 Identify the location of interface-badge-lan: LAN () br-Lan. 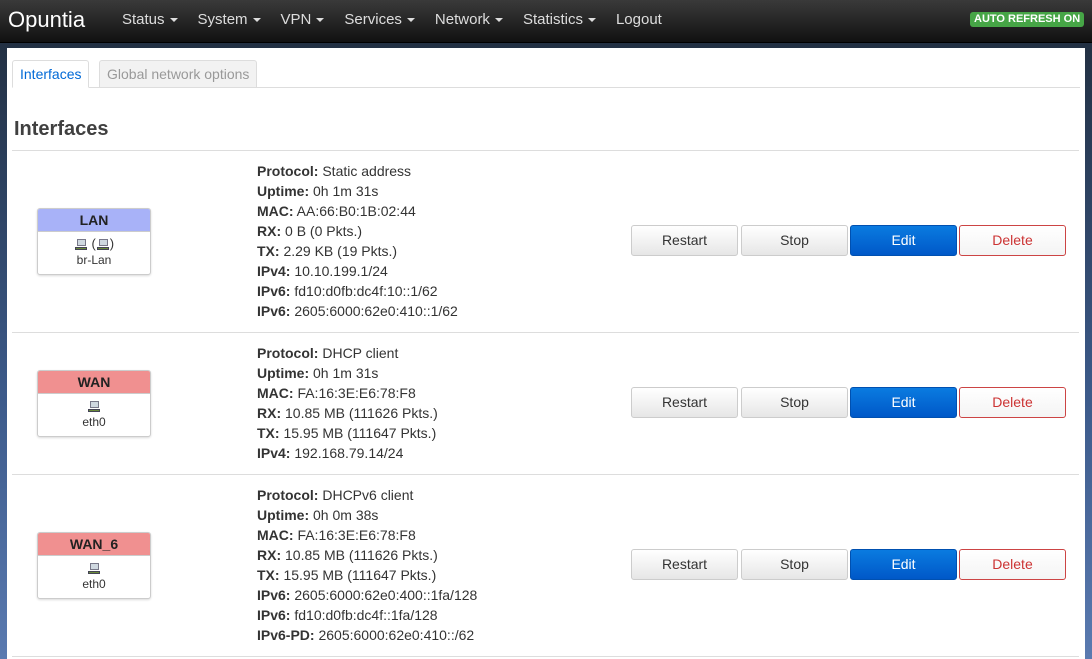
(94, 241).